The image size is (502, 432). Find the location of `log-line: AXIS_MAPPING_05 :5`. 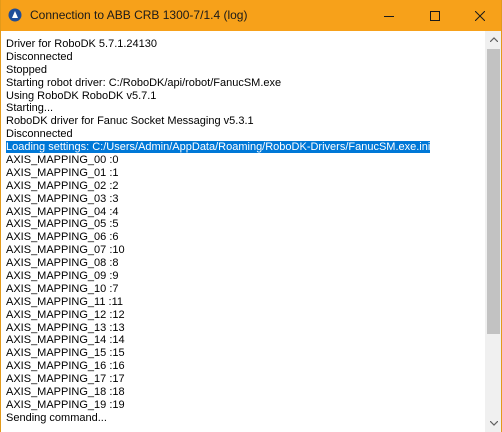

log-line: AXIS_MAPPING_05 :5 is located at coordinates (218, 224).